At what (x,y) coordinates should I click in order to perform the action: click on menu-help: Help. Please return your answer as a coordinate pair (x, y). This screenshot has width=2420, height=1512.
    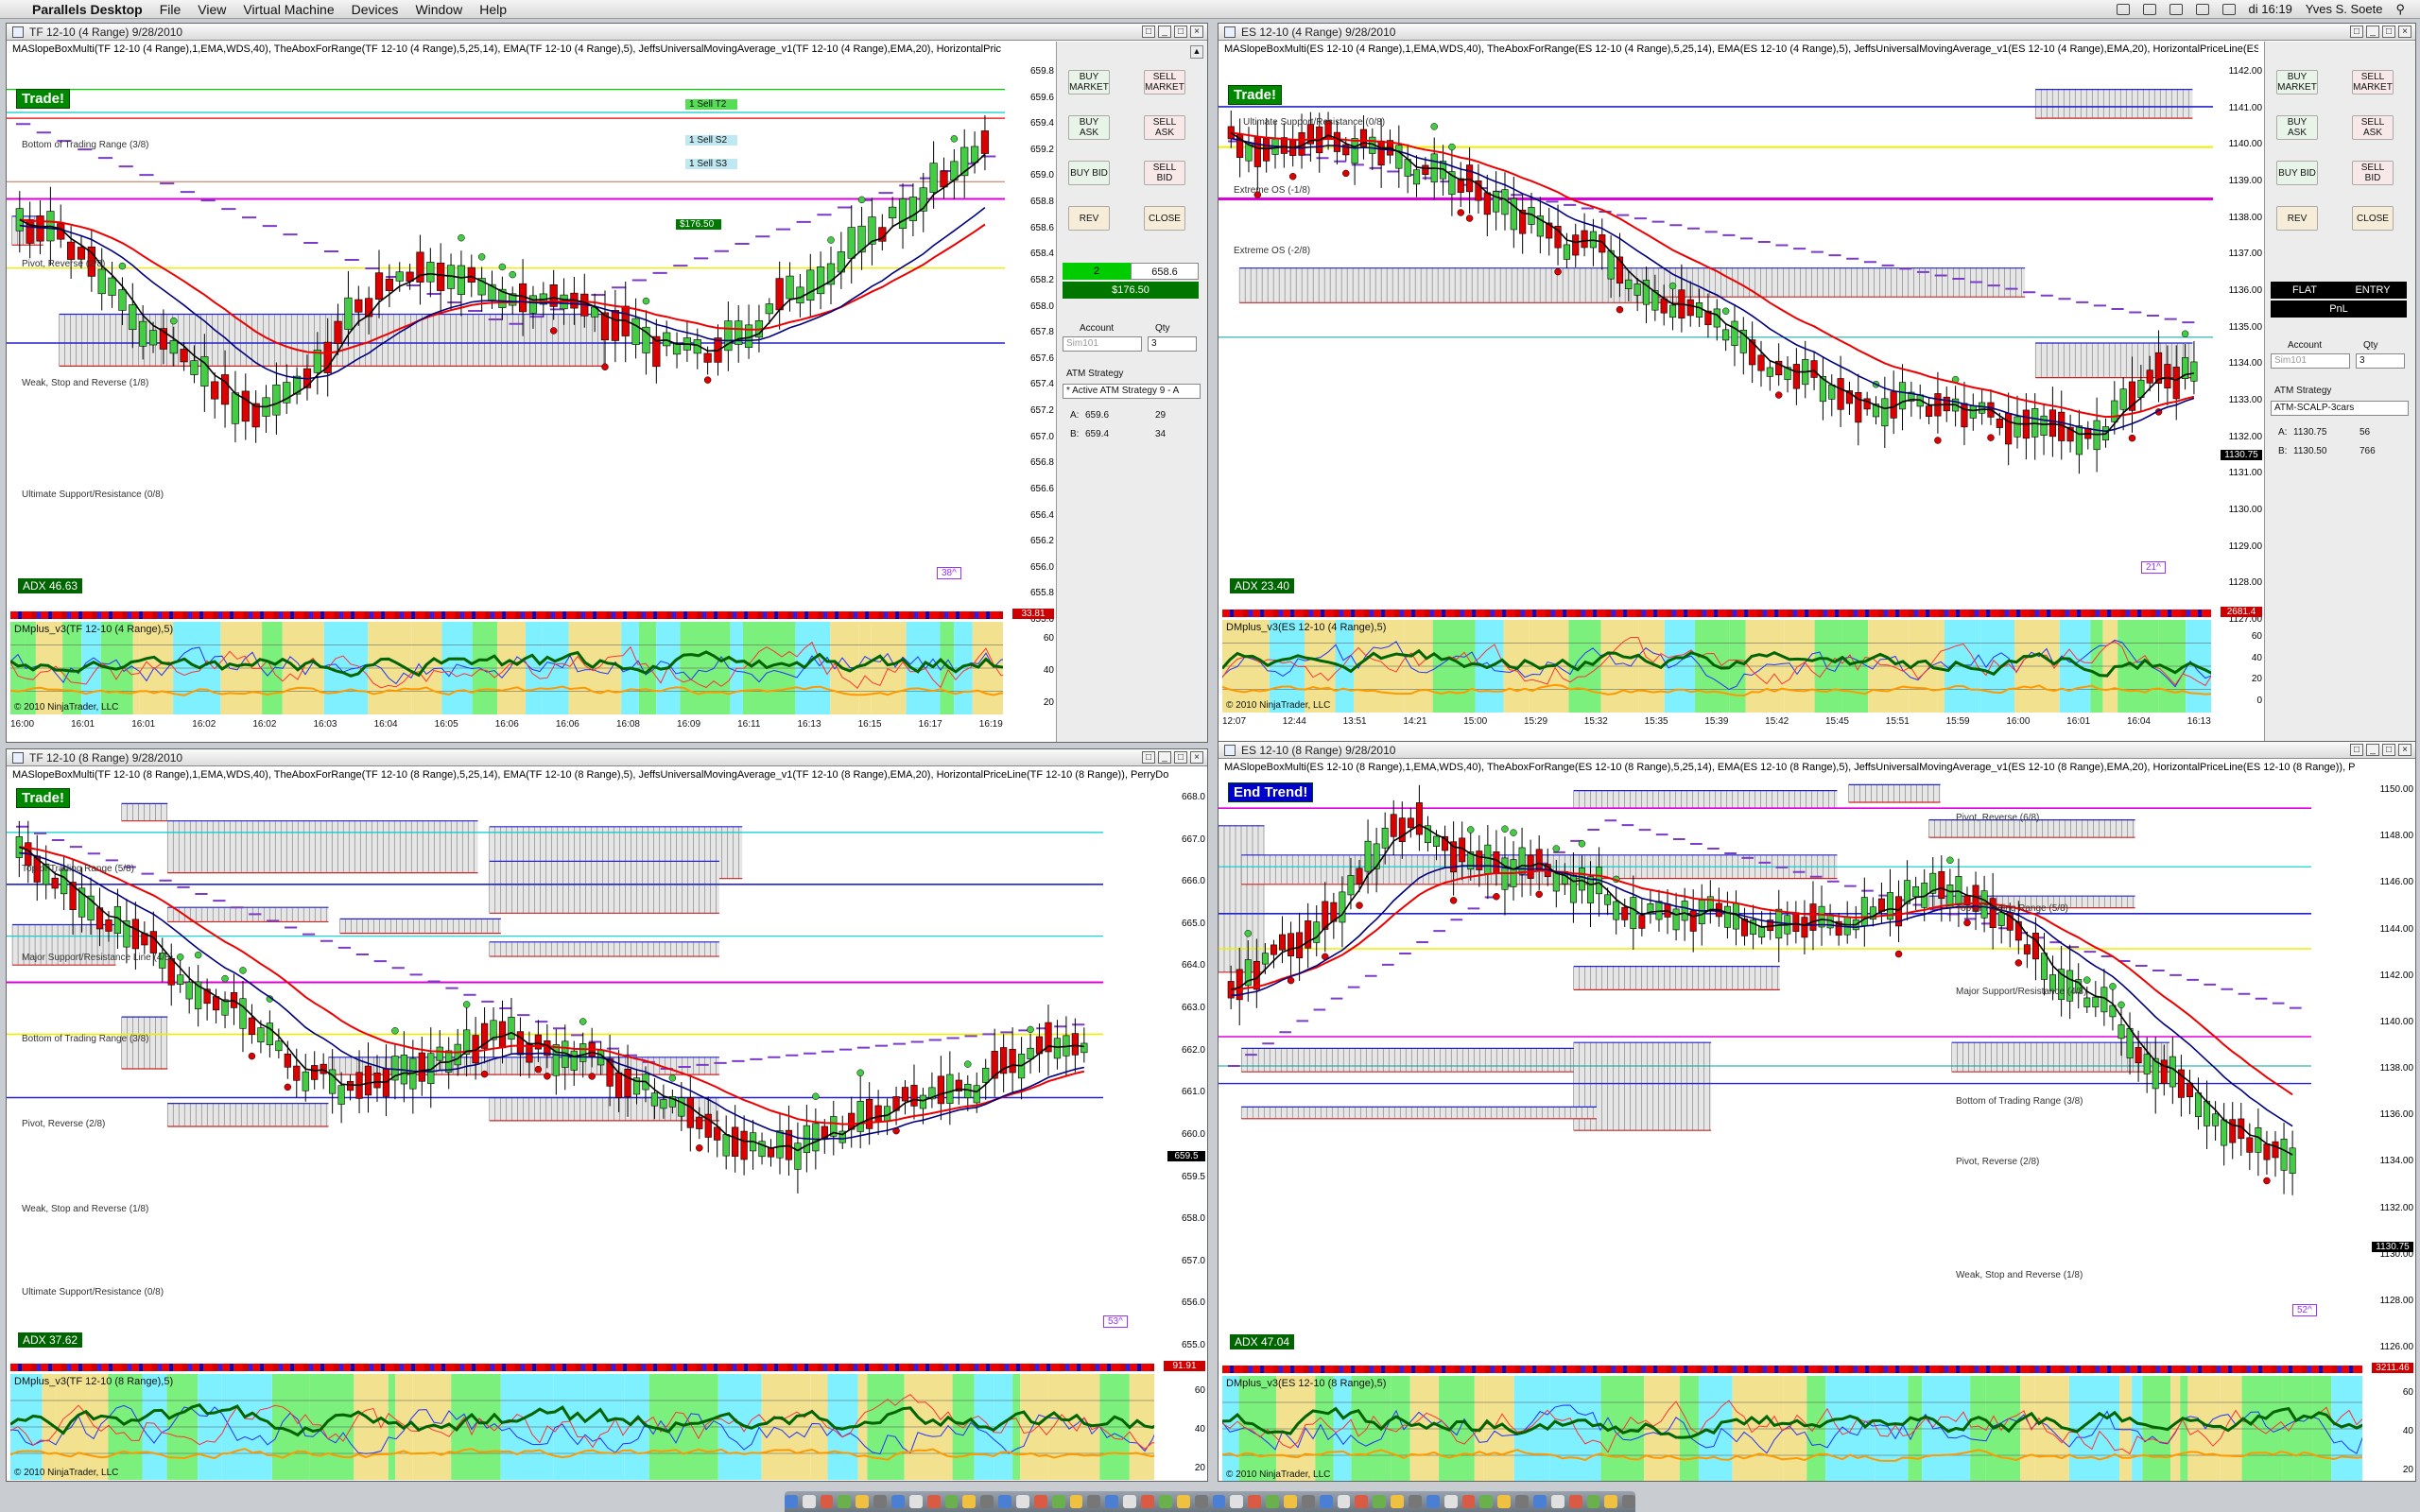
    Looking at the image, I should click on (493, 9).